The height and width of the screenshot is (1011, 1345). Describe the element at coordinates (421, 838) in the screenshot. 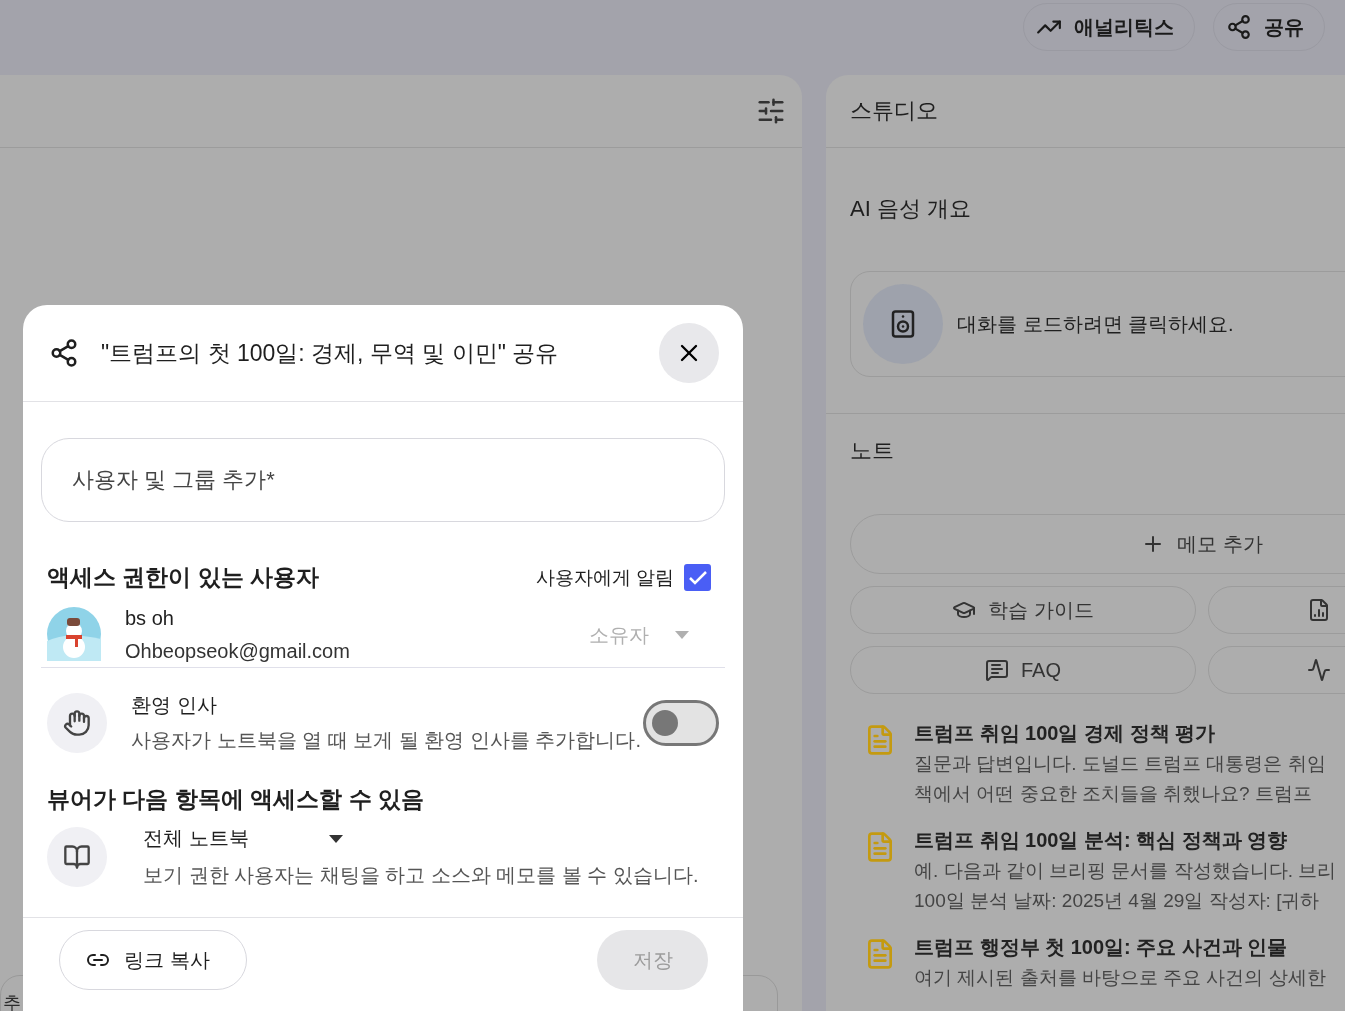

I see `scope-dropdown: 전체 노트북` at that location.